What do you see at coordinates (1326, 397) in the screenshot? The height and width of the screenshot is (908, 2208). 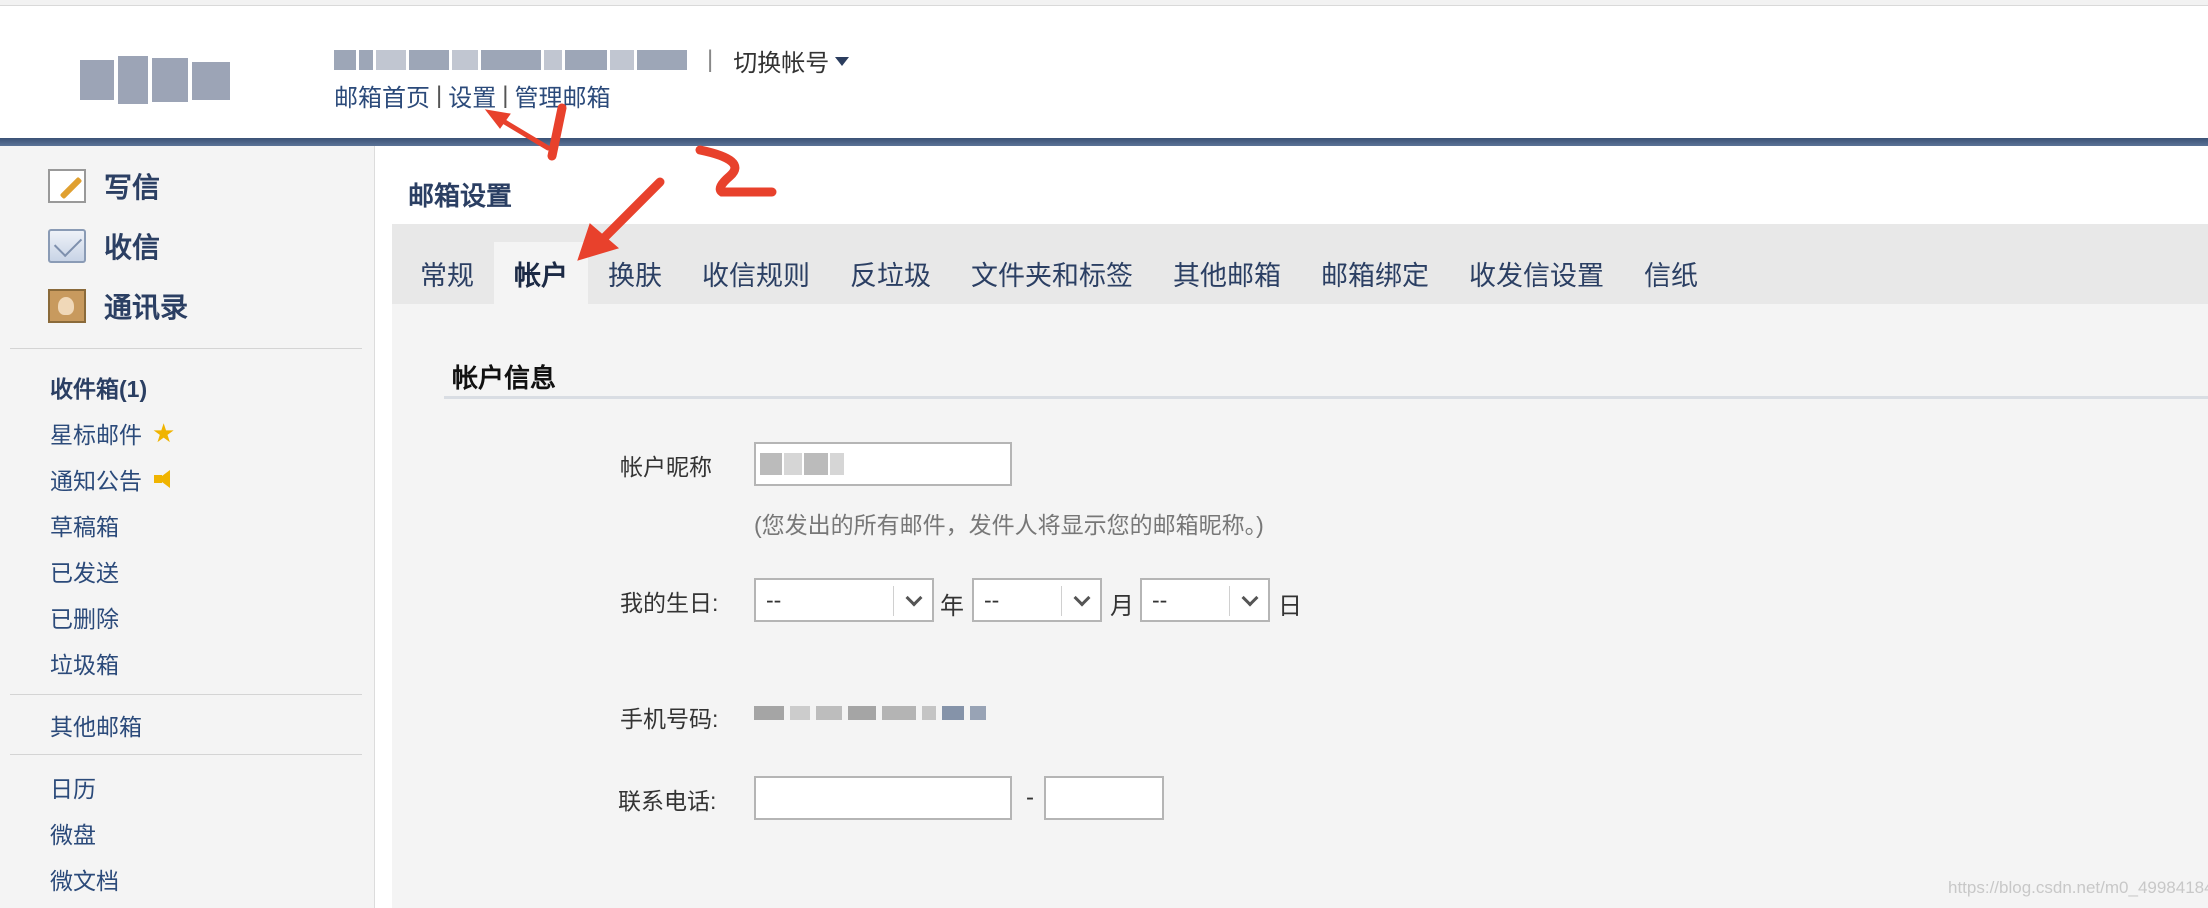 I see `section-divider` at bounding box center [1326, 397].